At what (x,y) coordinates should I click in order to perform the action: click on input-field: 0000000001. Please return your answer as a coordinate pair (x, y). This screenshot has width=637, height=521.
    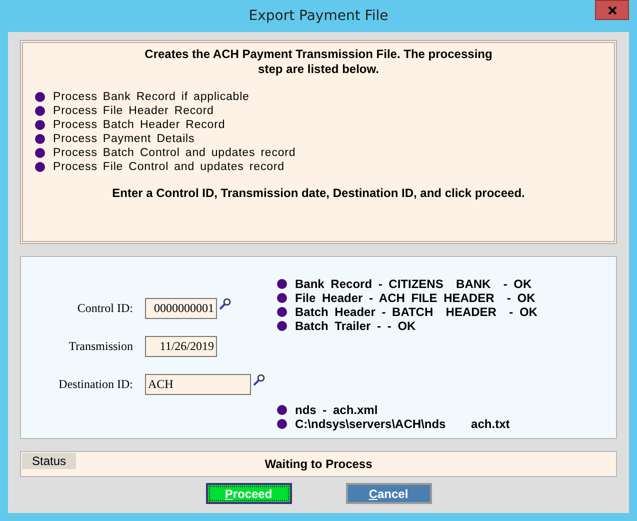
    Looking at the image, I should click on (181, 308).